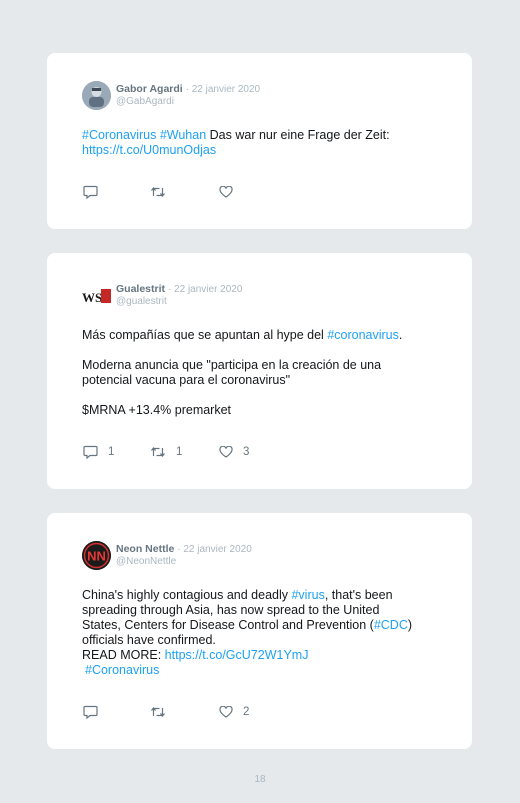 This screenshot has height=803, width=520. What do you see at coordinates (183, 135) in the screenshot?
I see `hashtag-link: #Wuhan` at bounding box center [183, 135].